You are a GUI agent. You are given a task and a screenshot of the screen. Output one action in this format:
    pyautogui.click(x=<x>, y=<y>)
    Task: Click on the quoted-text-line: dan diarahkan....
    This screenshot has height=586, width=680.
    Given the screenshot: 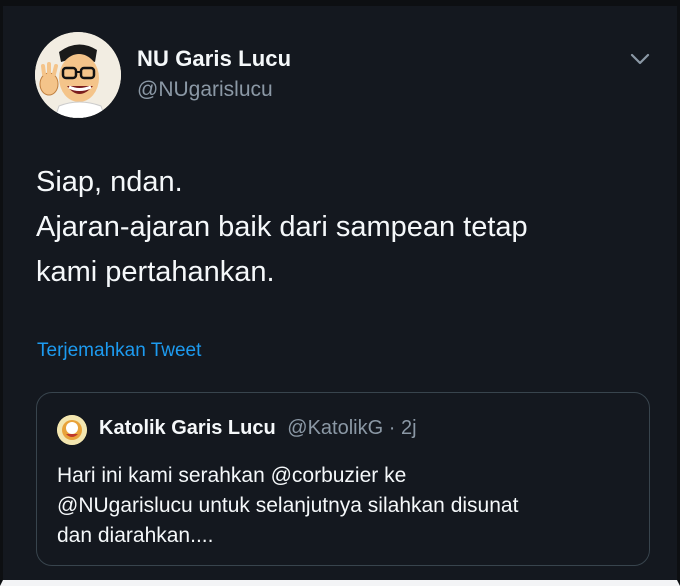 What is the action you would take?
    pyautogui.click(x=135, y=535)
    